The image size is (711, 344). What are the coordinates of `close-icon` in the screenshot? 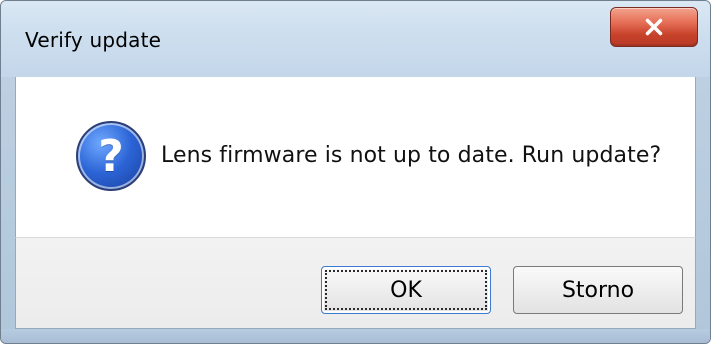 It's located at (654, 27).